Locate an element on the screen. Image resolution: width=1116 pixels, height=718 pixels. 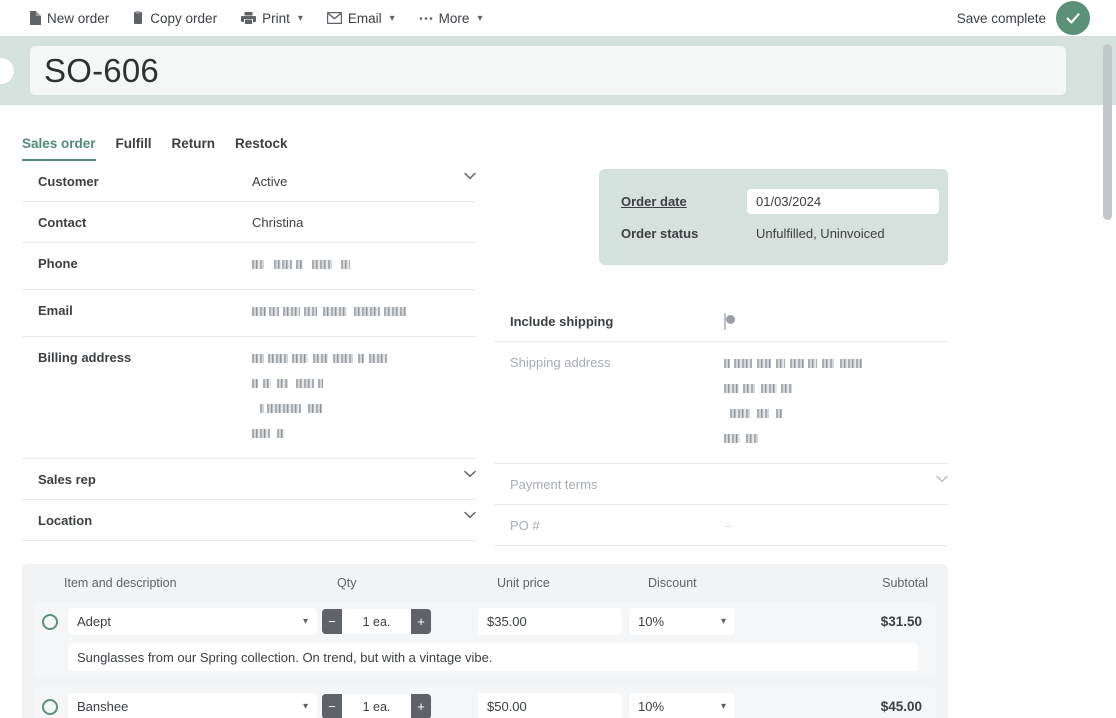
column-header-unit-price: Unit price is located at coordinates (523, 583).